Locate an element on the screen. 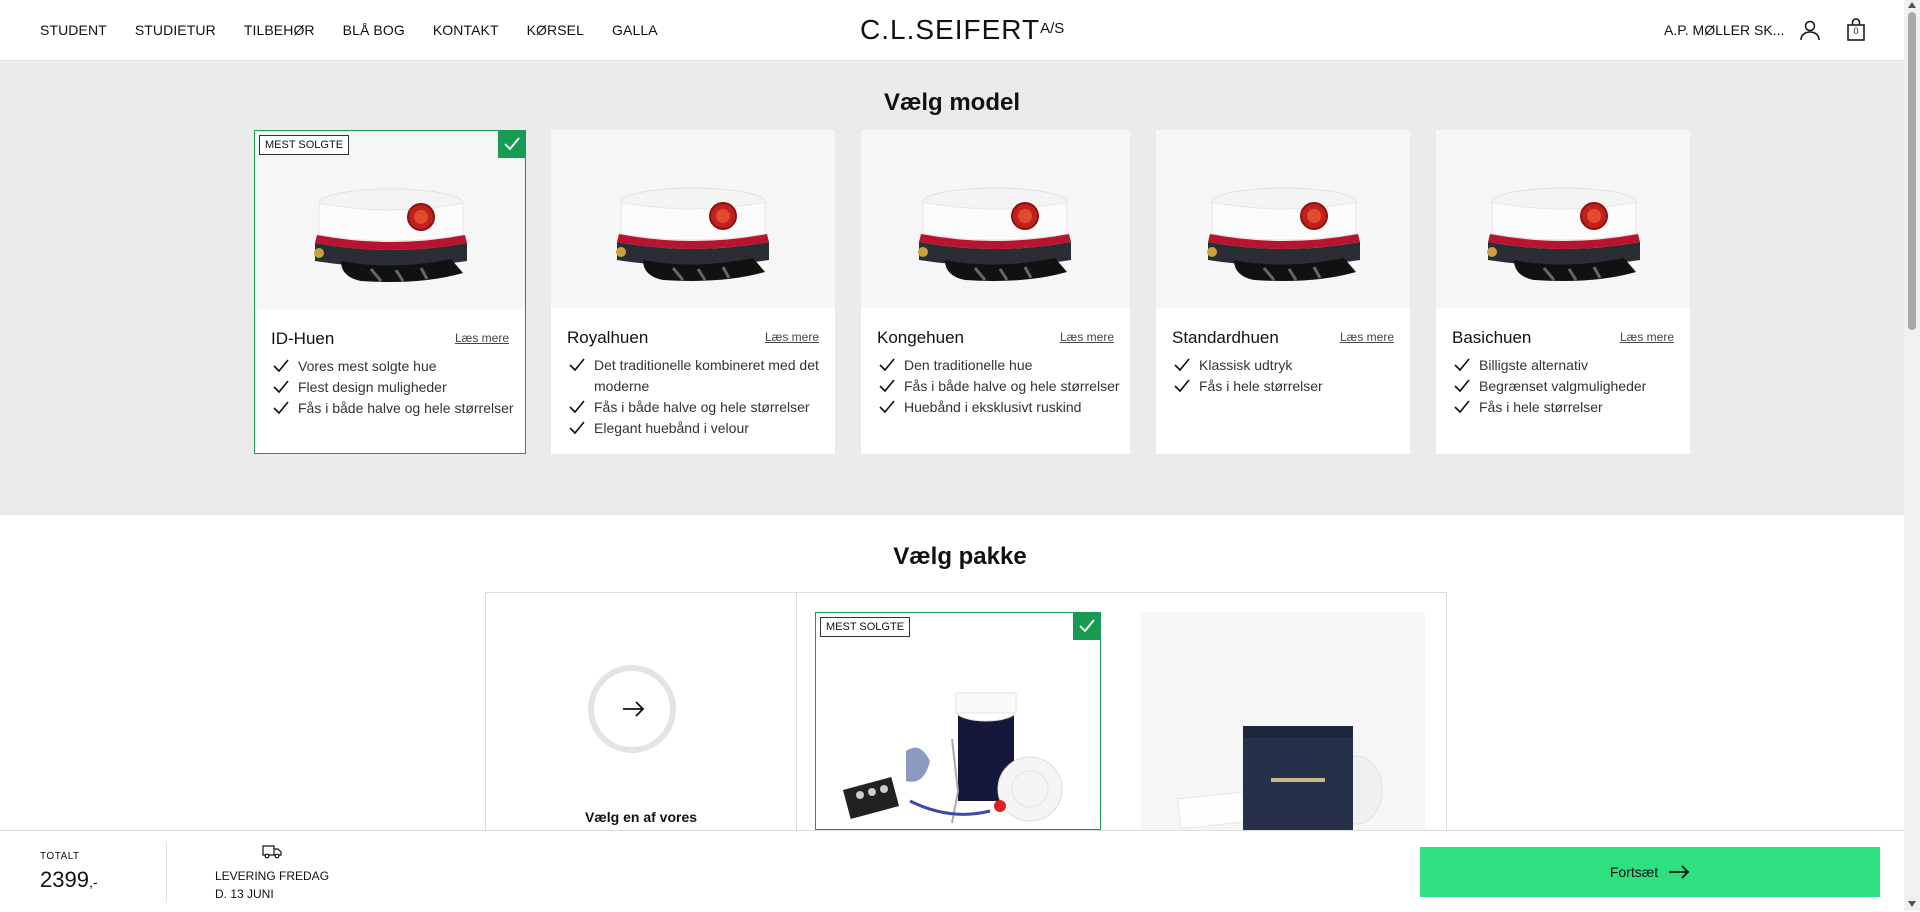 The height and width of the screenshot is (912, 1920). total-price: 2399,- is located at coordinates (69, 880).